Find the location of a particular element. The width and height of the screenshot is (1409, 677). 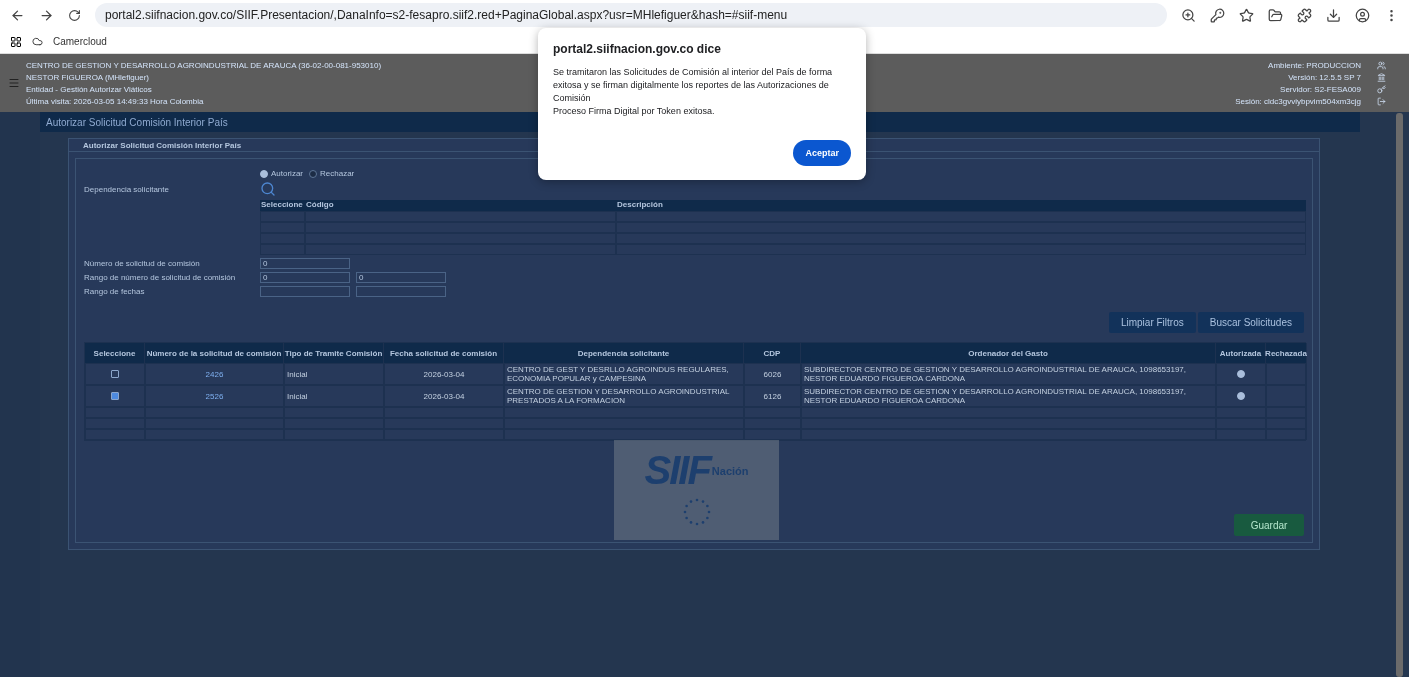

filter-button: Limpiar Filtros is located at coordinates (1152, 322).